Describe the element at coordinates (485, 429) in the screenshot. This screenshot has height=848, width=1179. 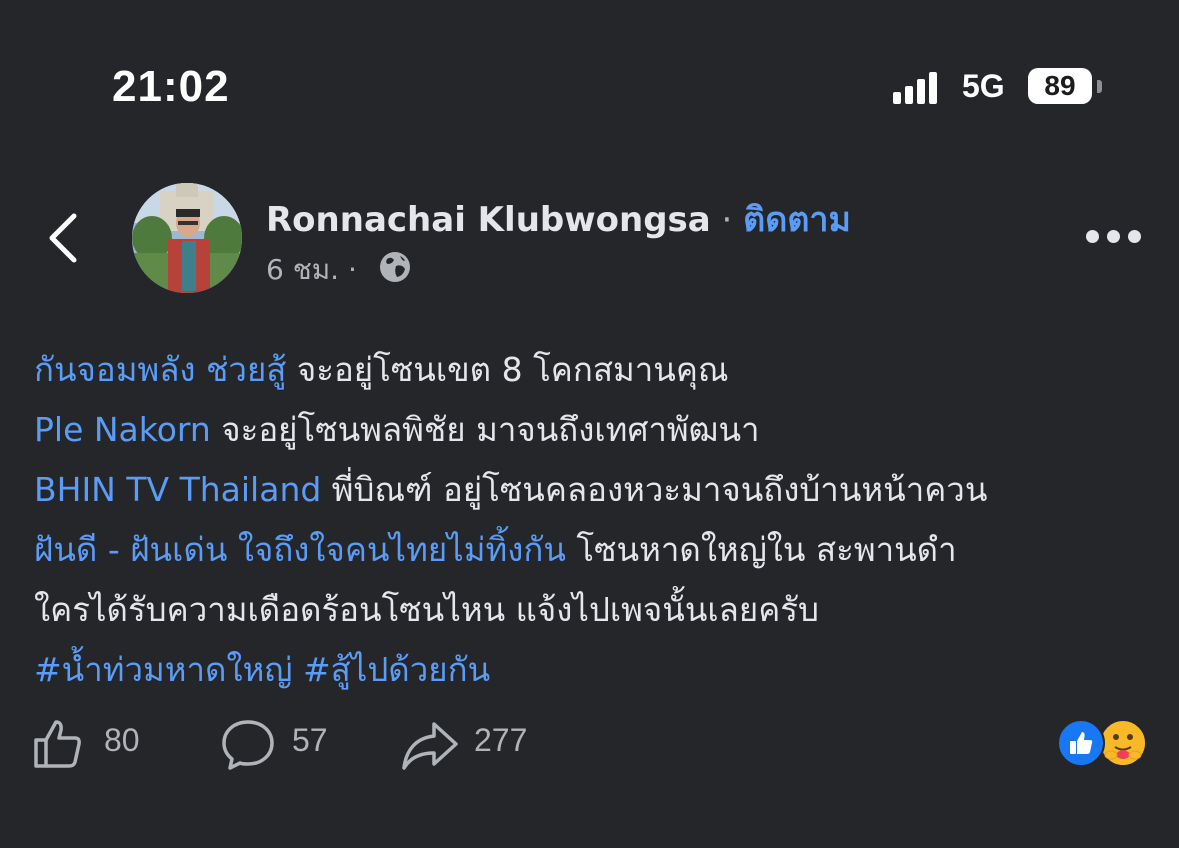
I see `post-text-segment: จะอยู่โซนพลพิชัย มาจนถึงเทศาพัฒนา` at that location.